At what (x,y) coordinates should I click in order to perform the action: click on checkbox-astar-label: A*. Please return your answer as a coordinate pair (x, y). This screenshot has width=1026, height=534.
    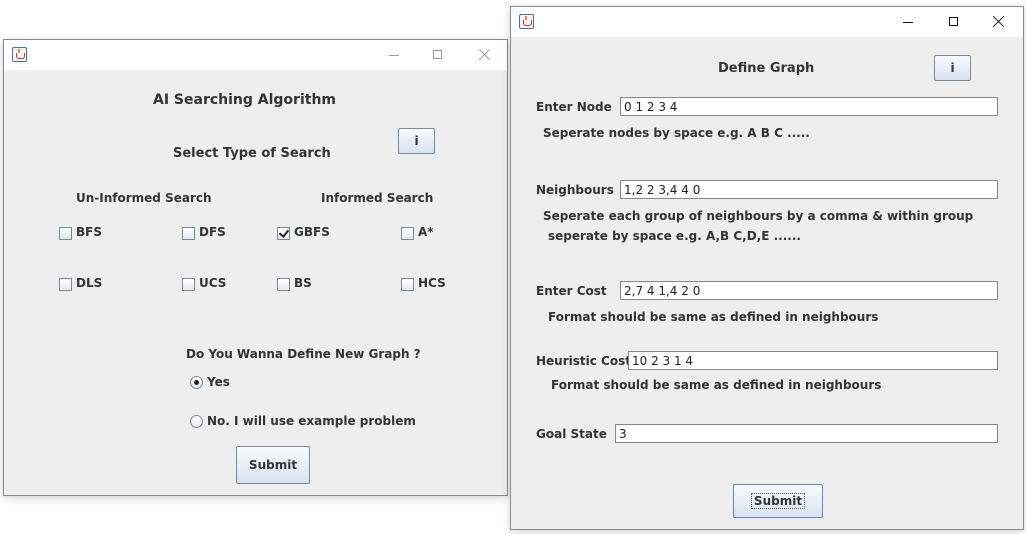
    Looking at the image, I should click on (426, 232).